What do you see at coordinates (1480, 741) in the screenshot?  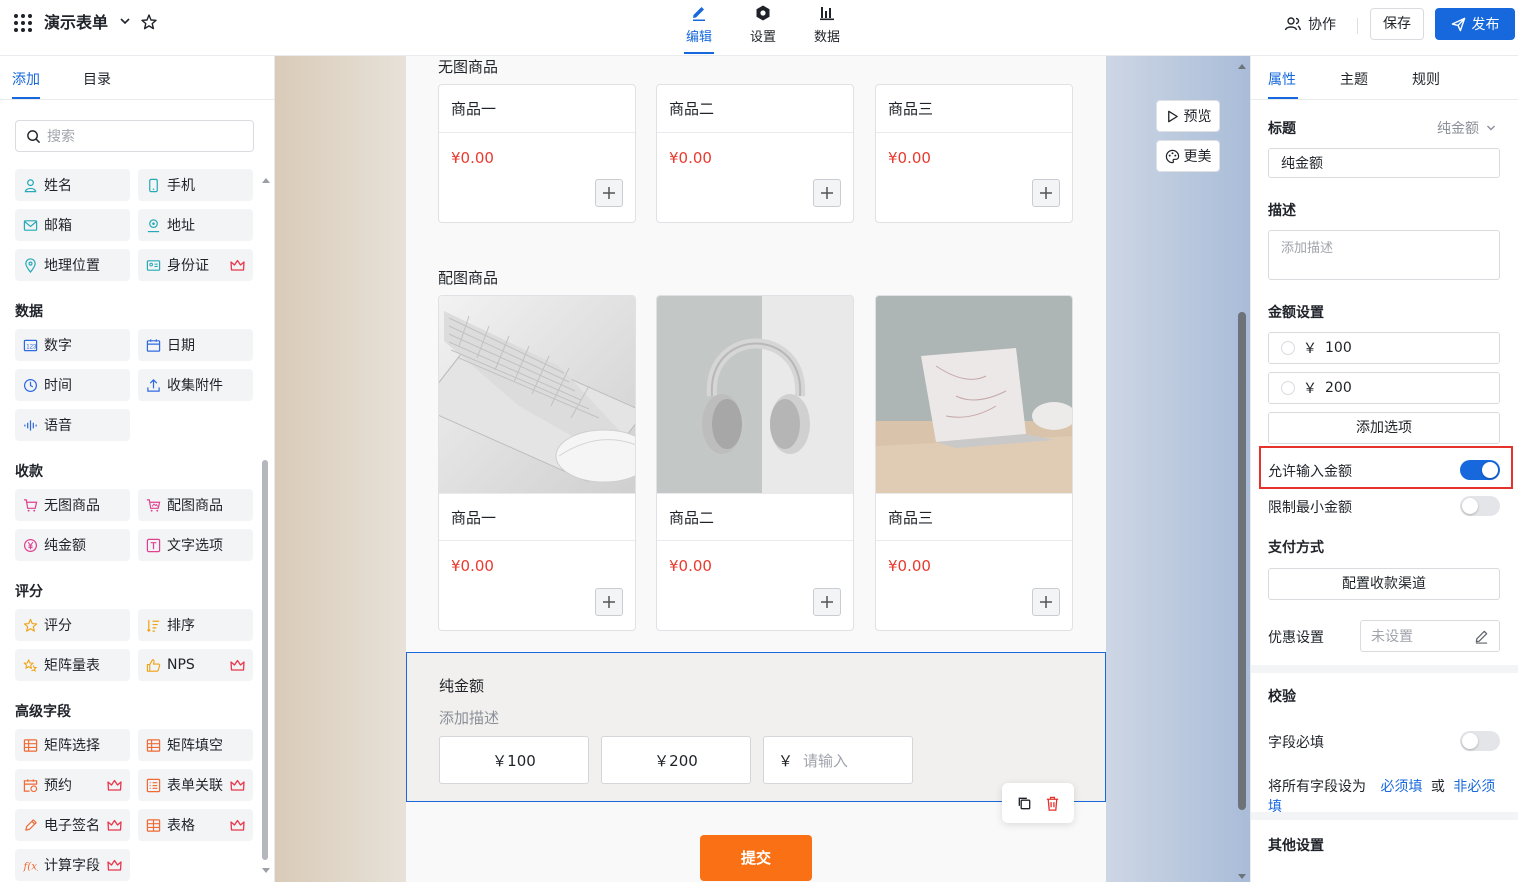 I see `required-toggle` at bounding box center [1480, 741].